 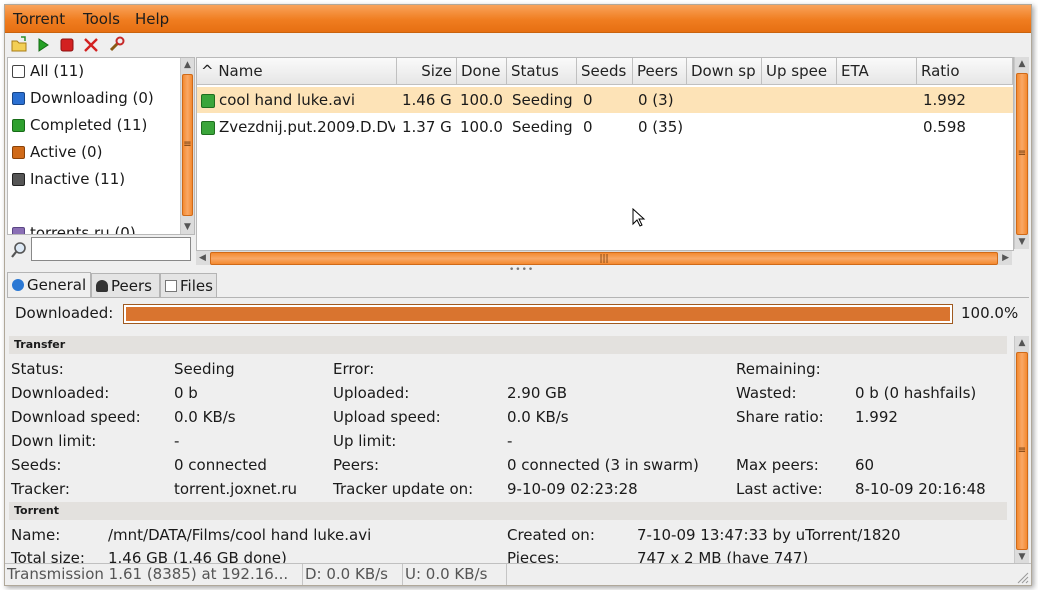 What do you see at coordinates (537, 393) in the screenshot?
I see `field-value: 2.90 GB` at bounding box center [537, 393].